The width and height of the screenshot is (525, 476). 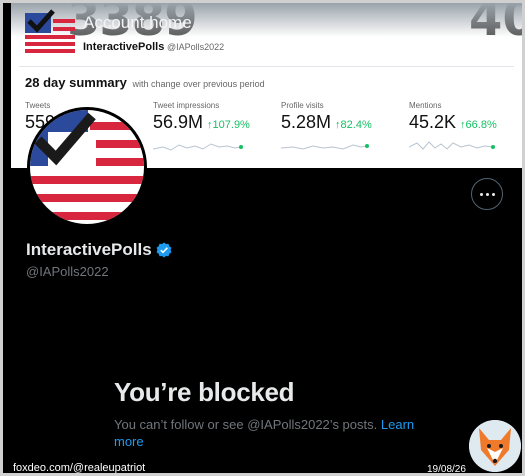 I want to click on stat-label: Tweet impressions, so click(x=186, y=105).